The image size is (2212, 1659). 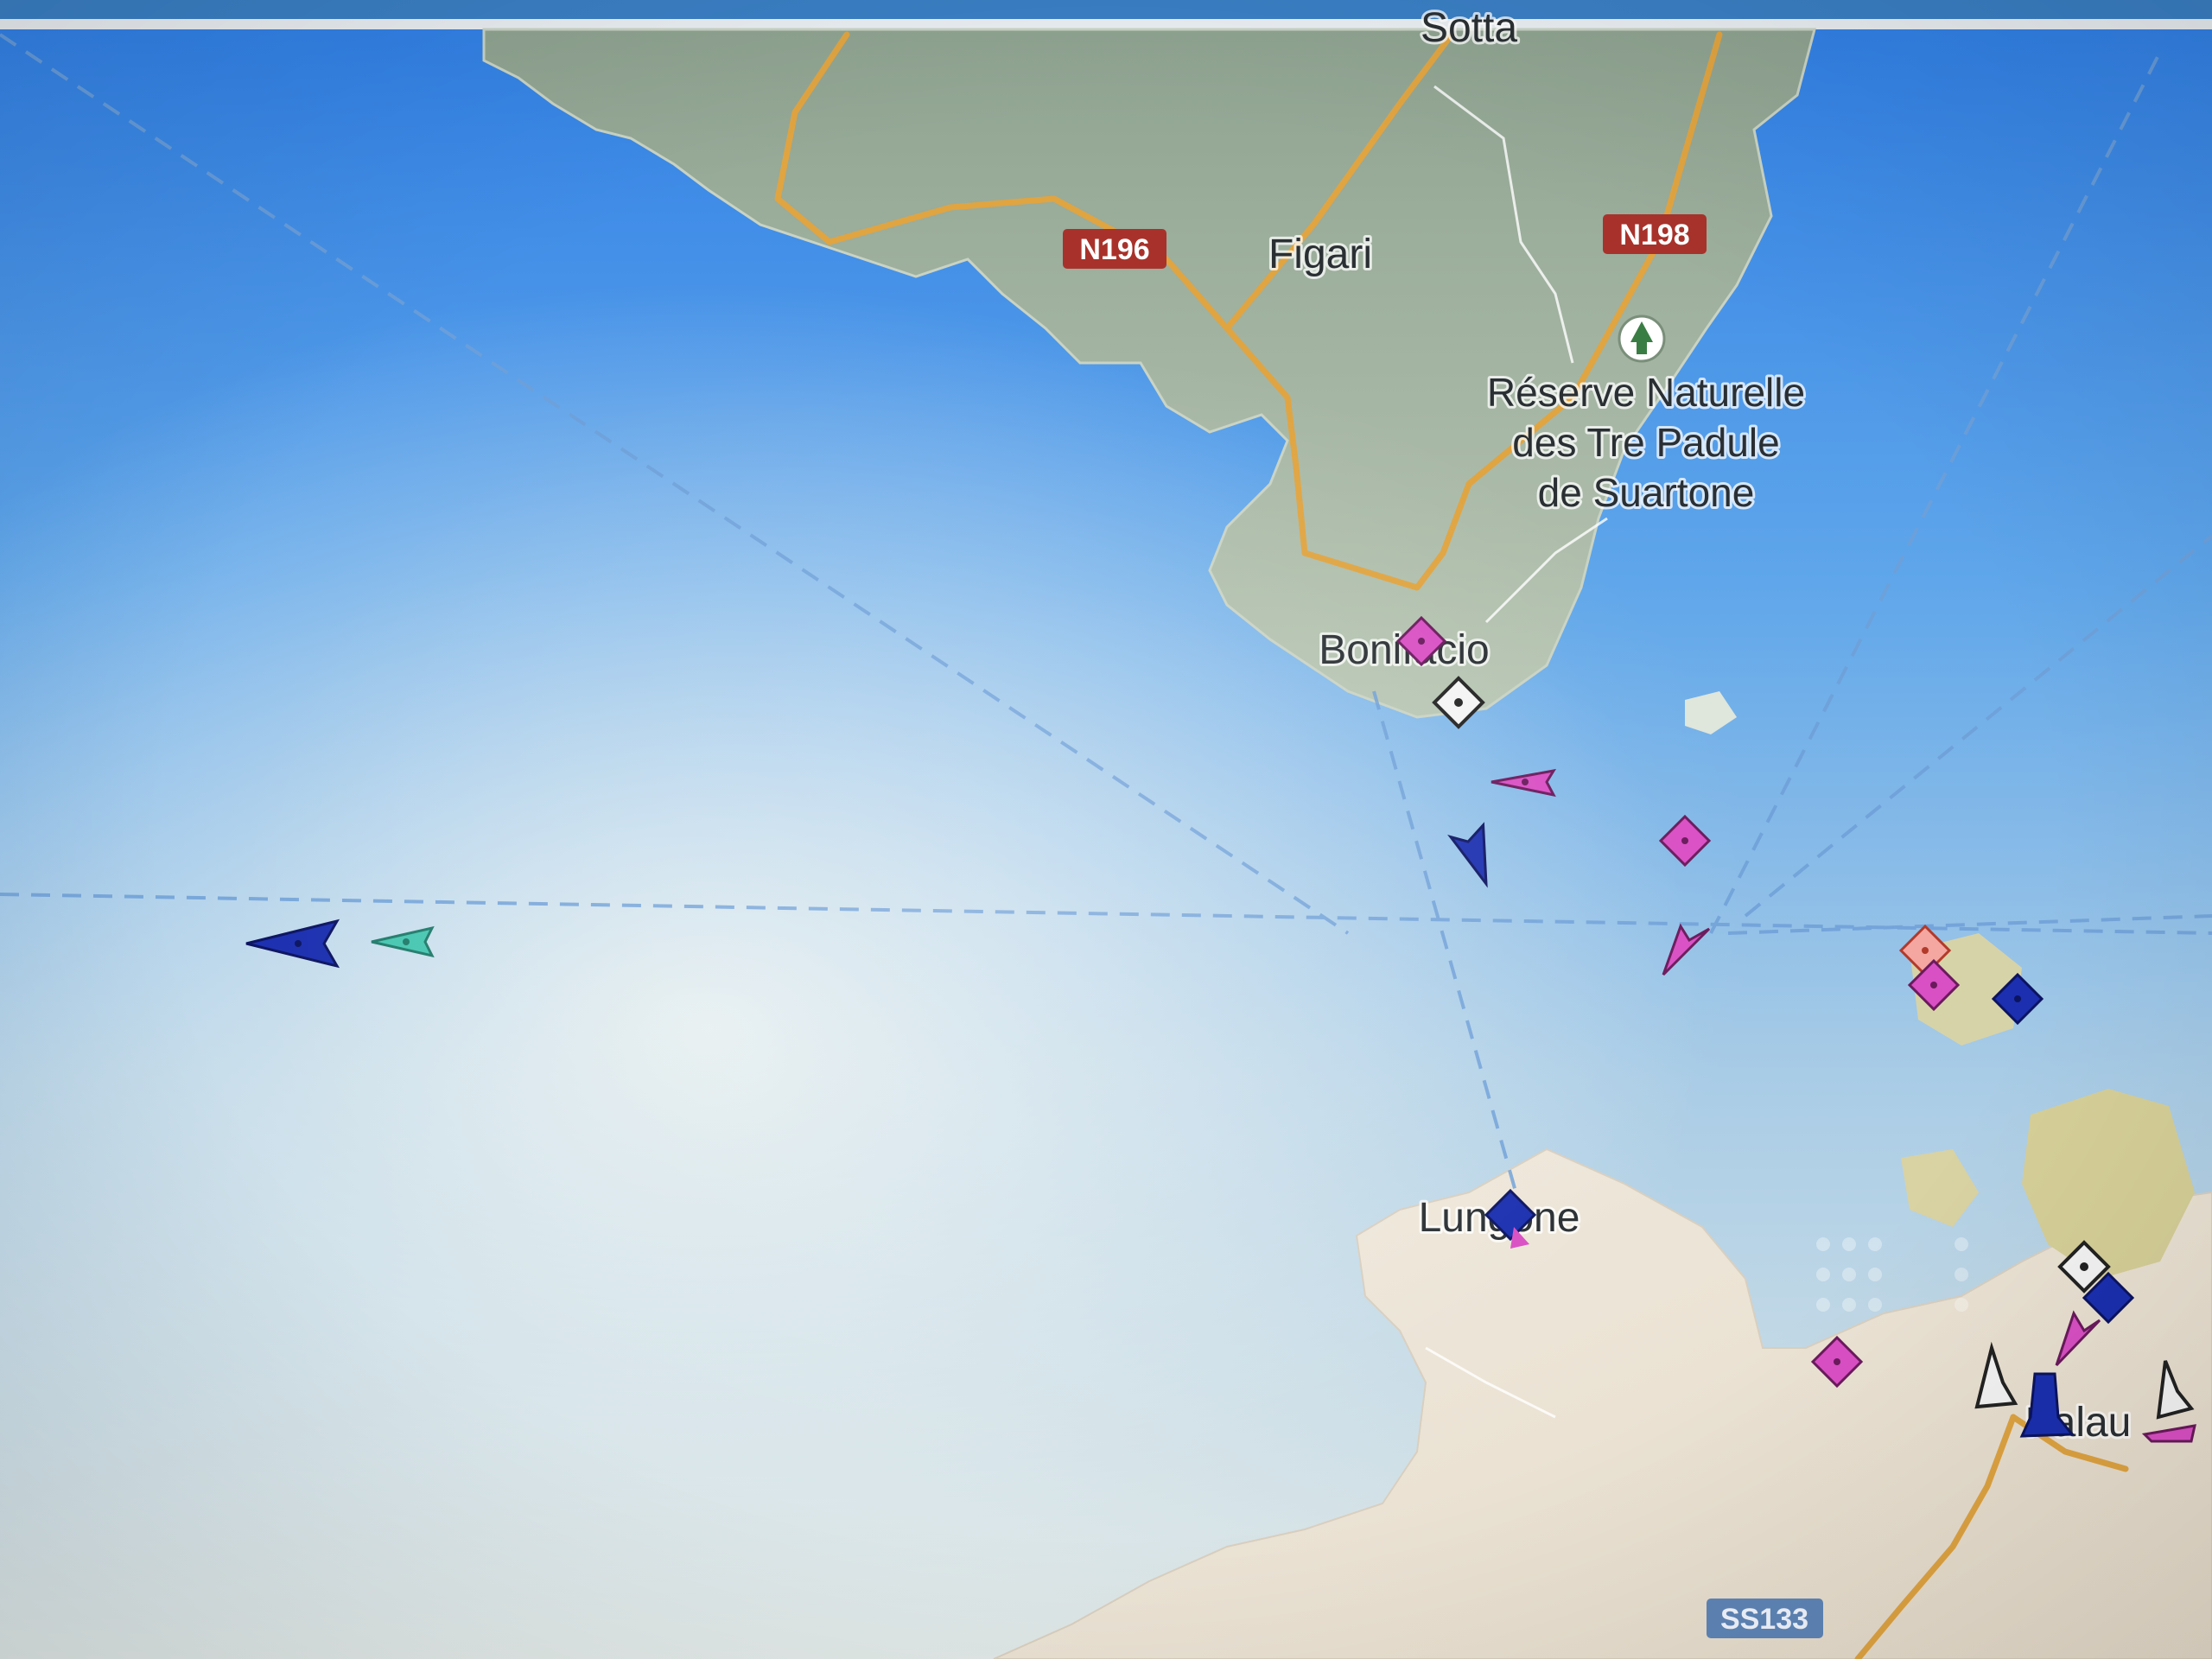 I want to click on place-label-sotta: Sotta, so click(x=1469, y=28).